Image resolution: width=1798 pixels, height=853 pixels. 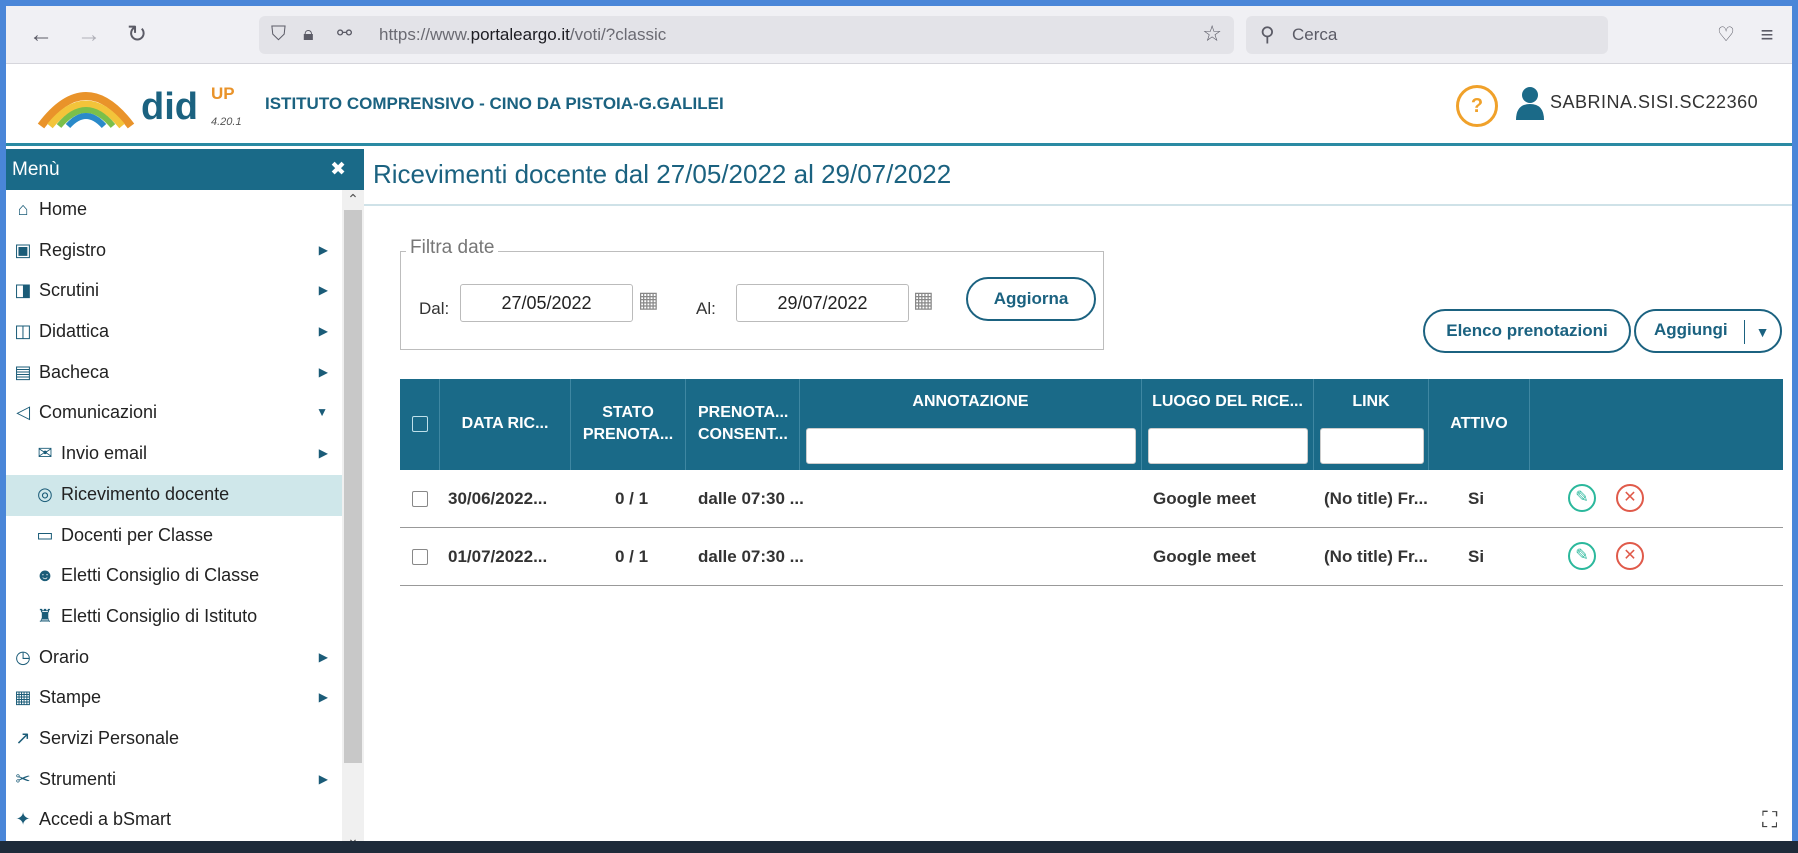 What do you see at coordinates (174, 454) in the screenshot?
I see `sidebar-item-invio-email: ✉ Invio email ▶` at bounding box center [174, 454].